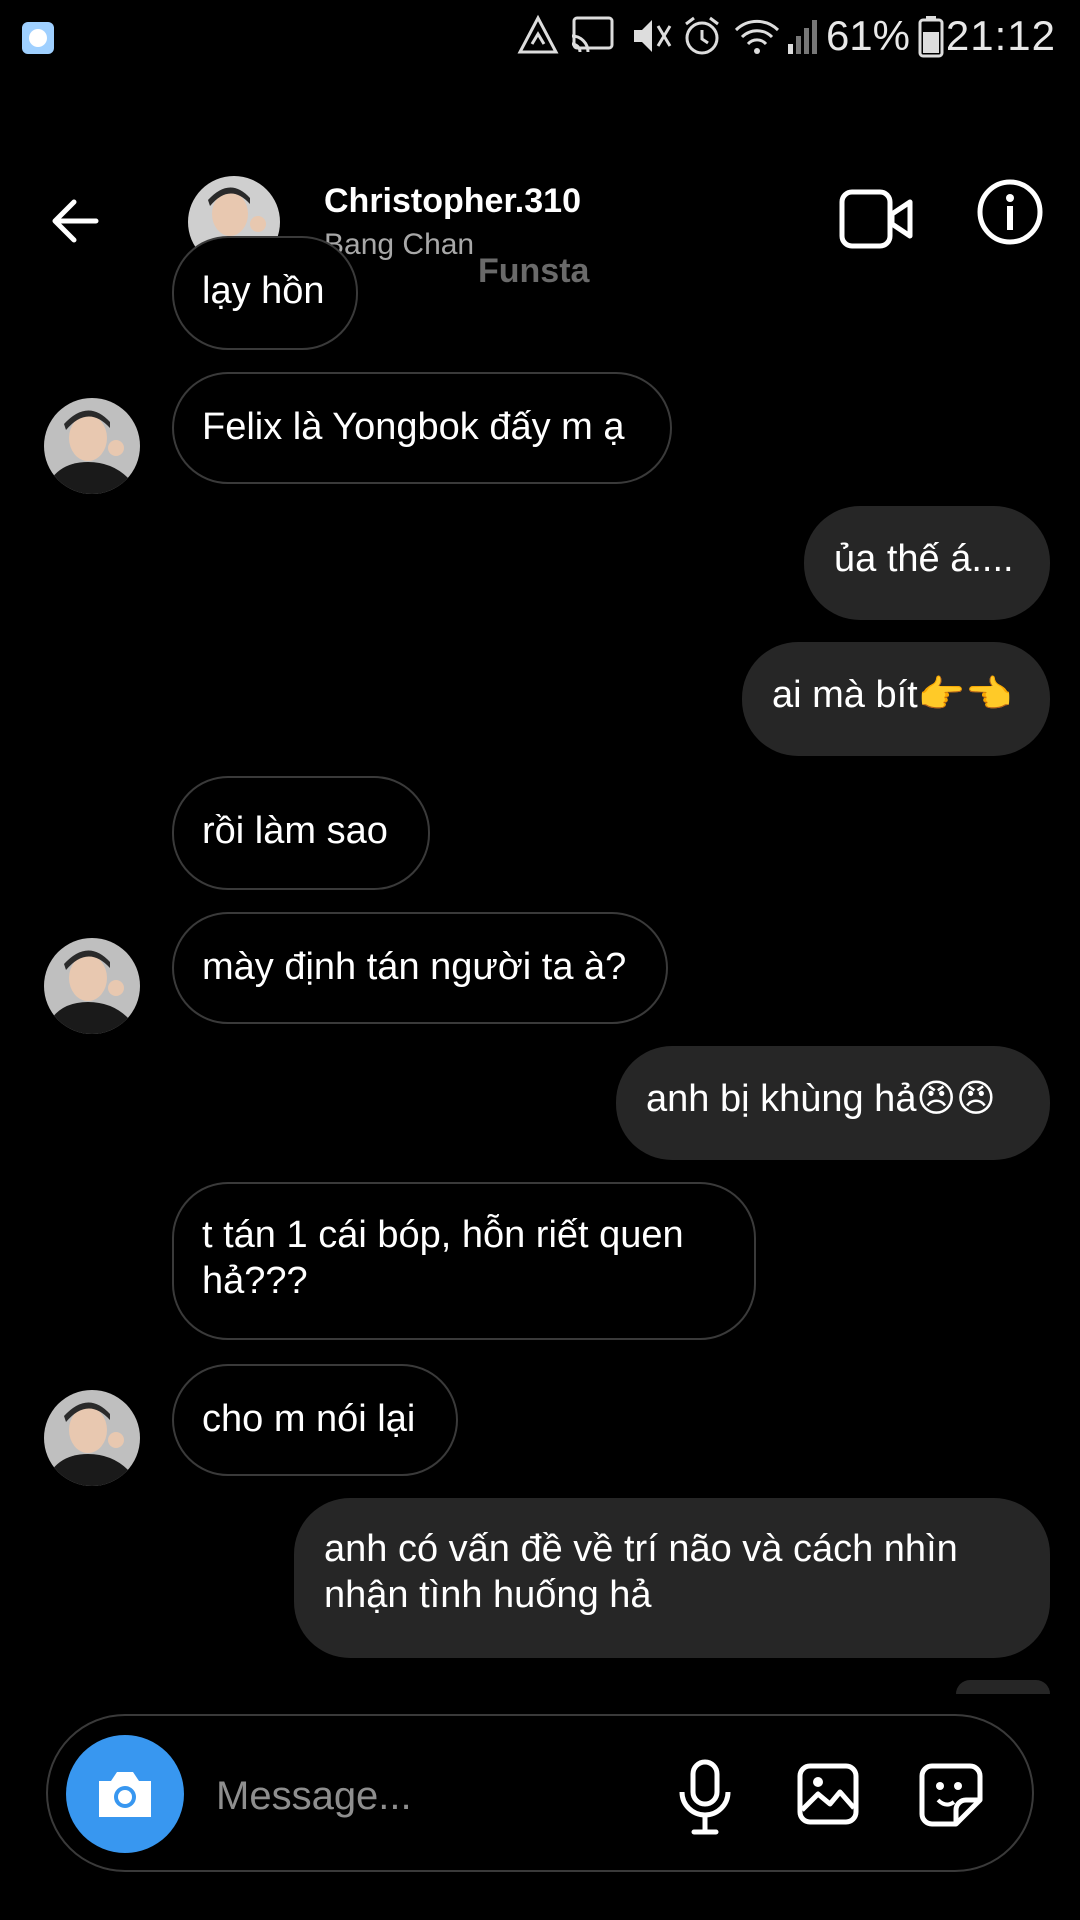 The image size is (1080, 1920). I want to click on back-arrow-icon, so click(75, 221).